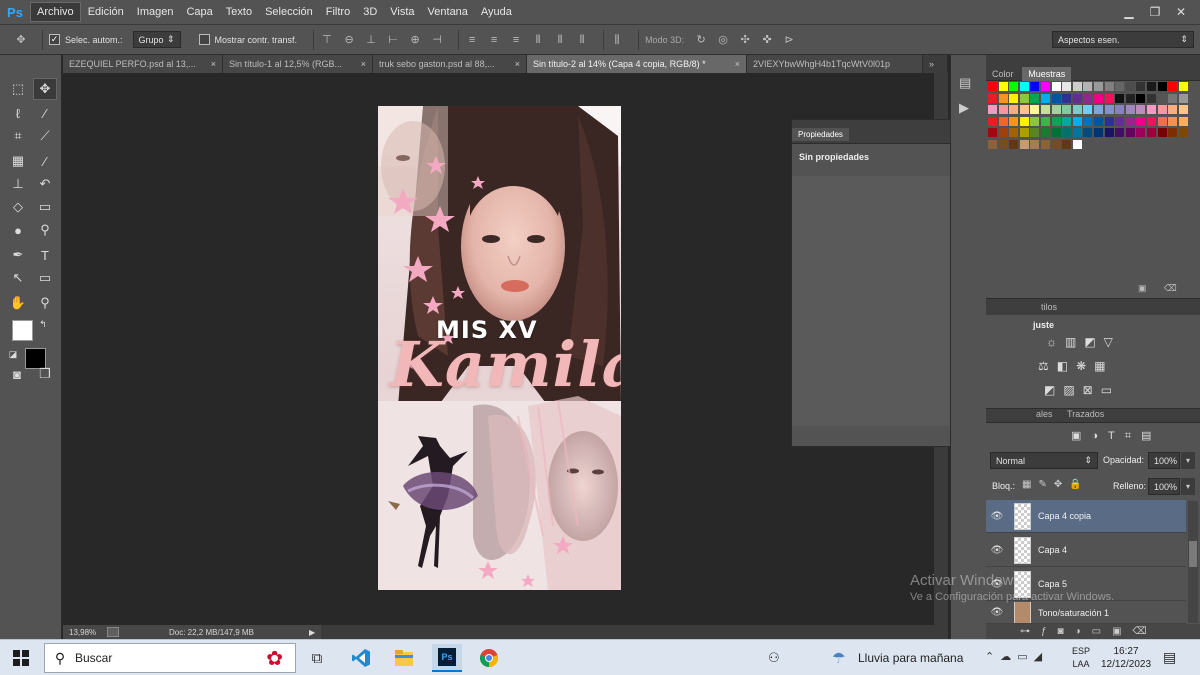 The image size is (1200, 675). What do you see at coordinates (910, 658) in the screenshot?
I see `weather-text: Lluvia para mañana` at bounding box center [910, 658].